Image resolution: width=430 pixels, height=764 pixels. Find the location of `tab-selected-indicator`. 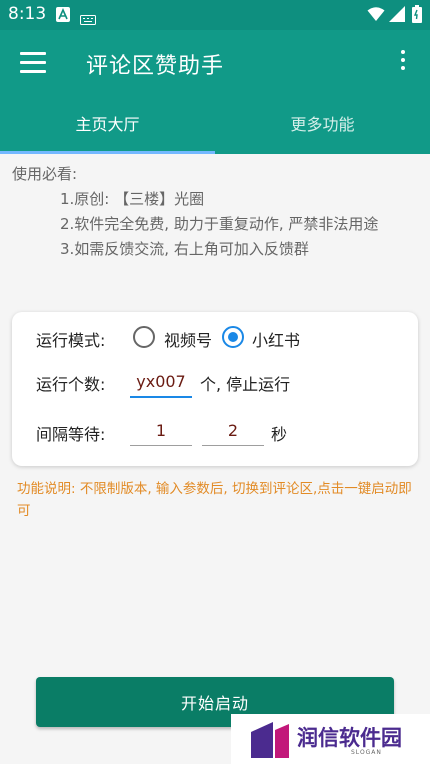

tab-selected-indicator is located at coordinates (107, 152).